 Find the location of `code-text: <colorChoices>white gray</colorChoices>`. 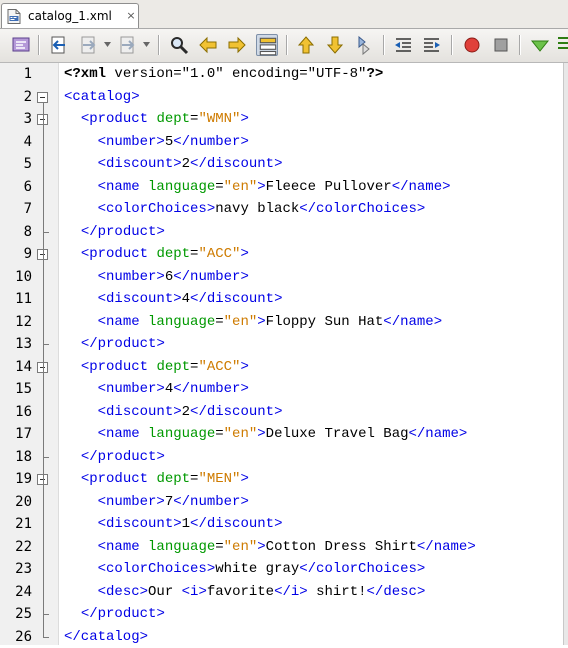

code-text: <colorChoices>white gray</colorChoices> is located at coordinates (244, 569).